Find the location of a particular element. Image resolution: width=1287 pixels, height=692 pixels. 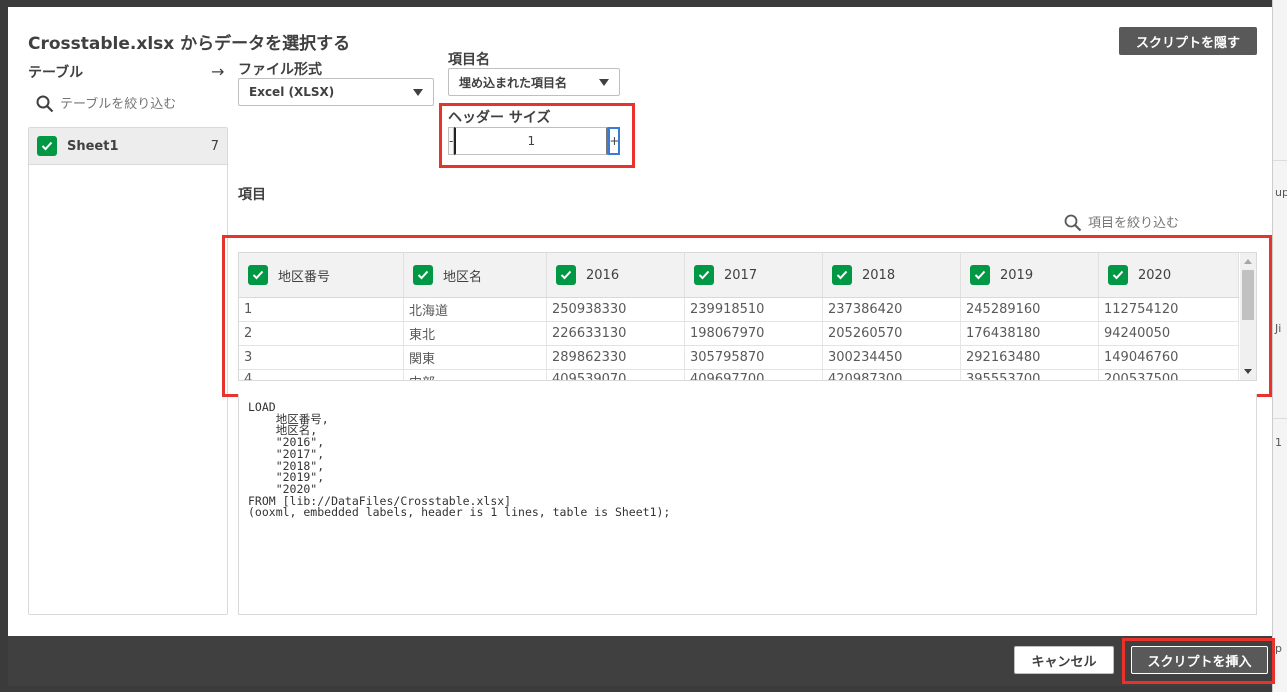

table-cell: 205260570 is located at coordinates (892, 333).